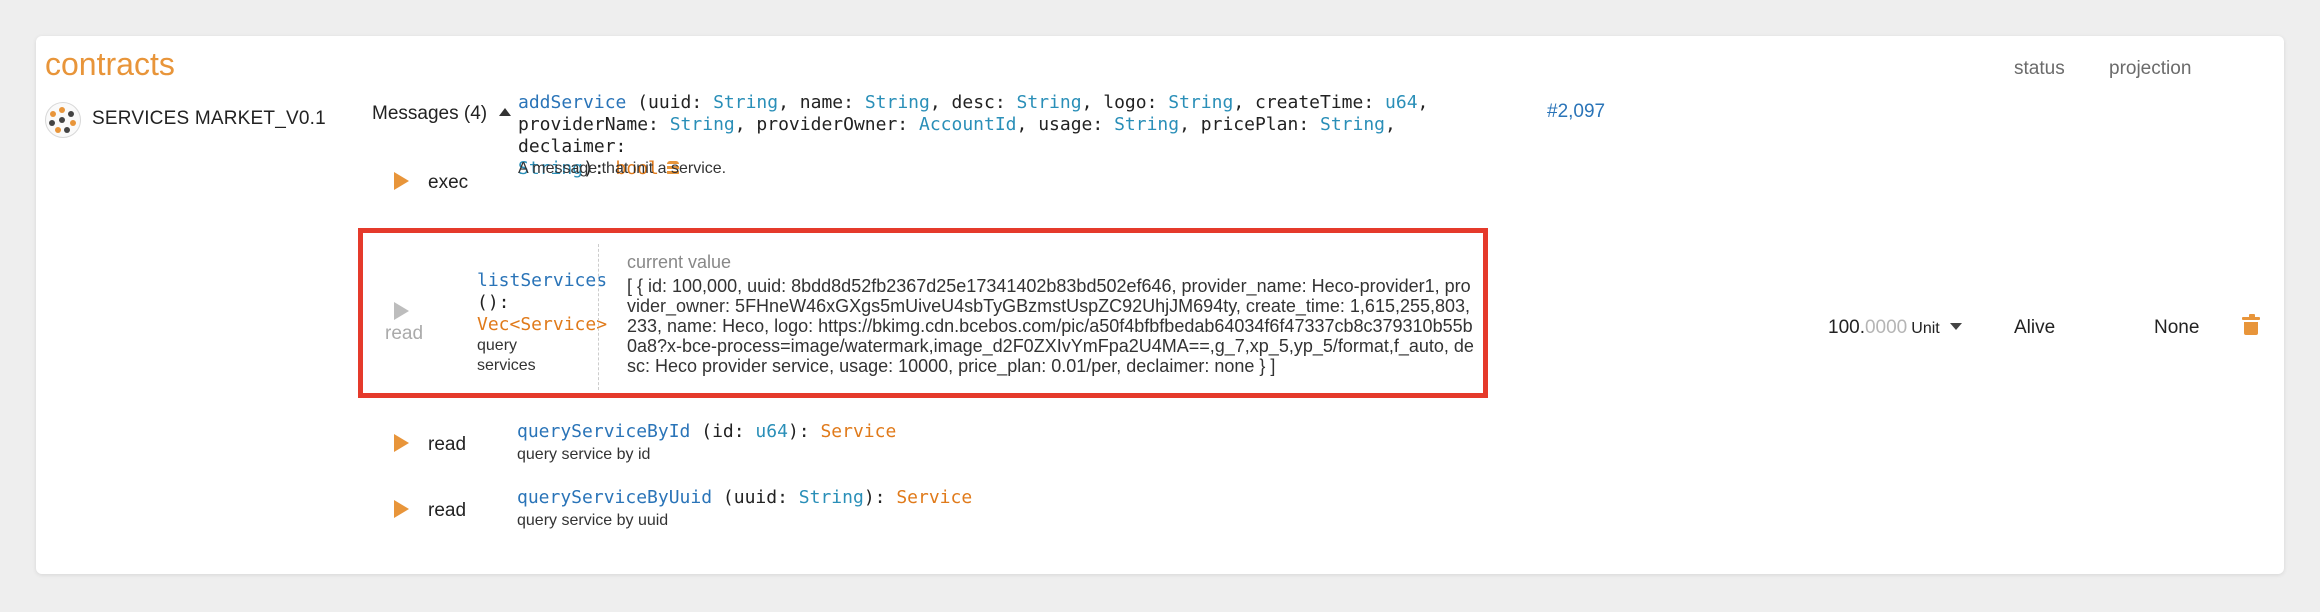  I want to click on message-description: query service by uuid, so click(593, 520).